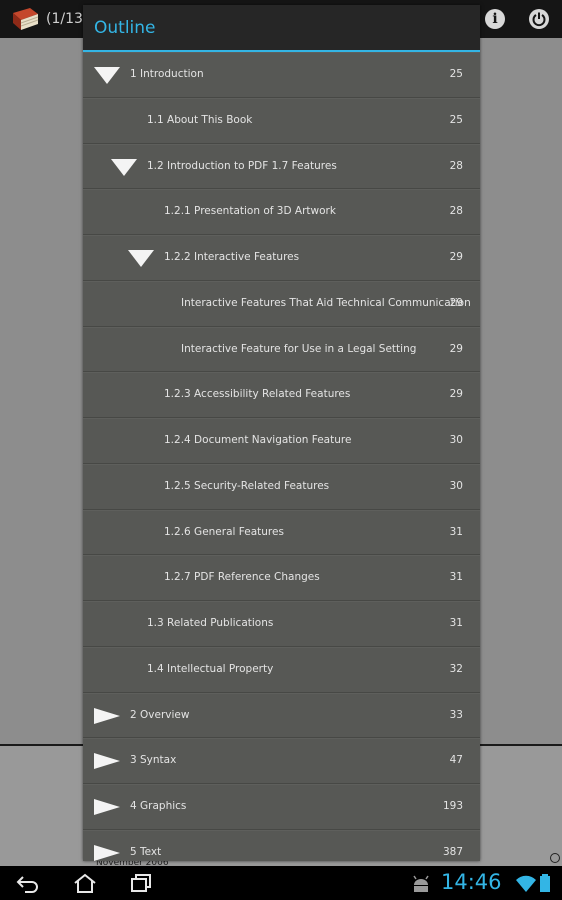  I want to click on info-icon: i, so click(495, 19).